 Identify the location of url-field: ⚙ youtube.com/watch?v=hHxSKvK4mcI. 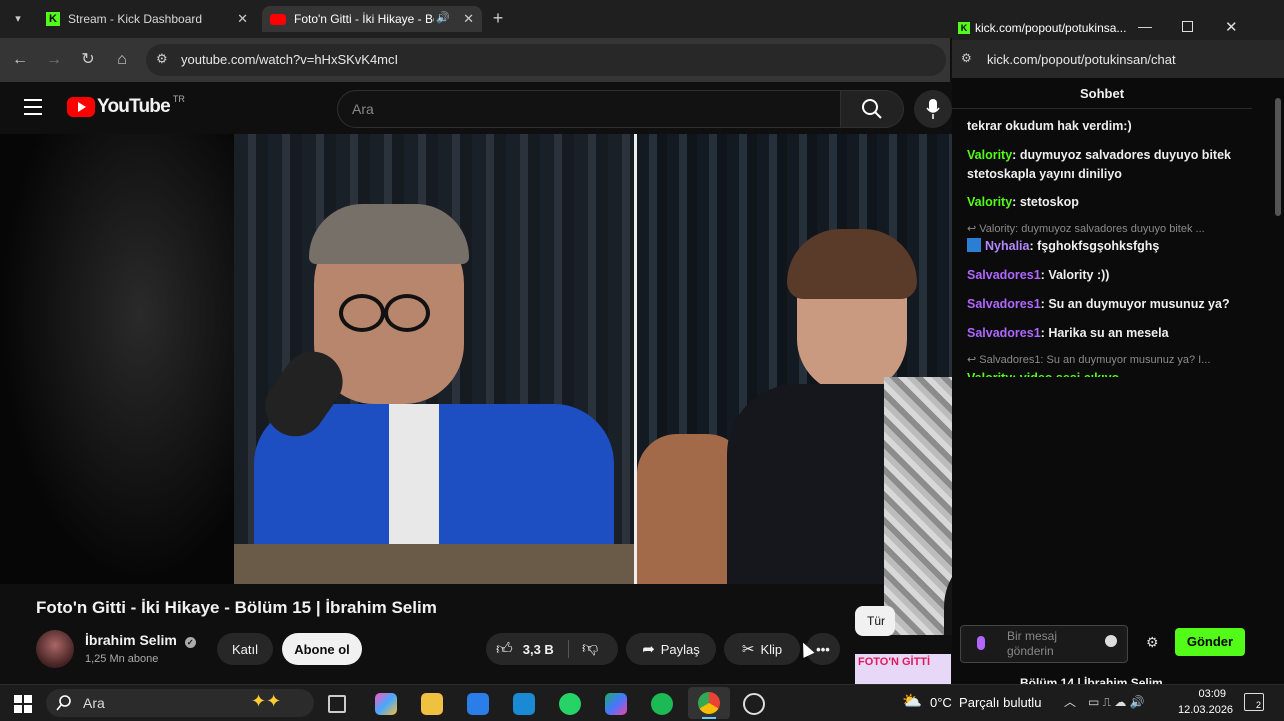
(546, 60).